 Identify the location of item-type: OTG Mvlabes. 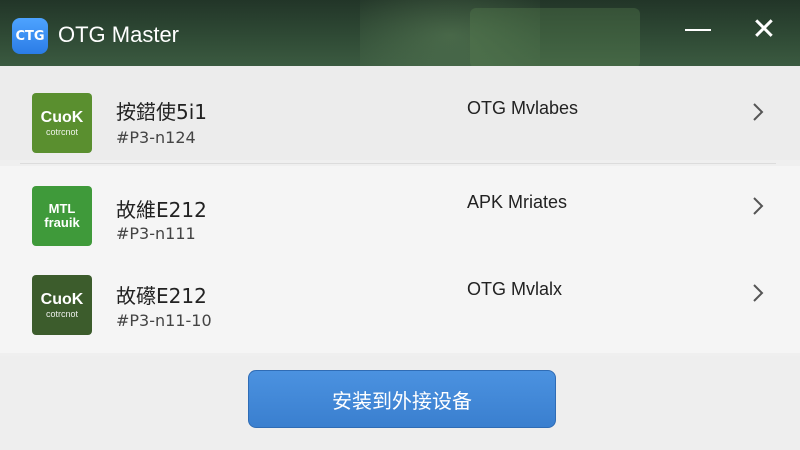
(523, 108).